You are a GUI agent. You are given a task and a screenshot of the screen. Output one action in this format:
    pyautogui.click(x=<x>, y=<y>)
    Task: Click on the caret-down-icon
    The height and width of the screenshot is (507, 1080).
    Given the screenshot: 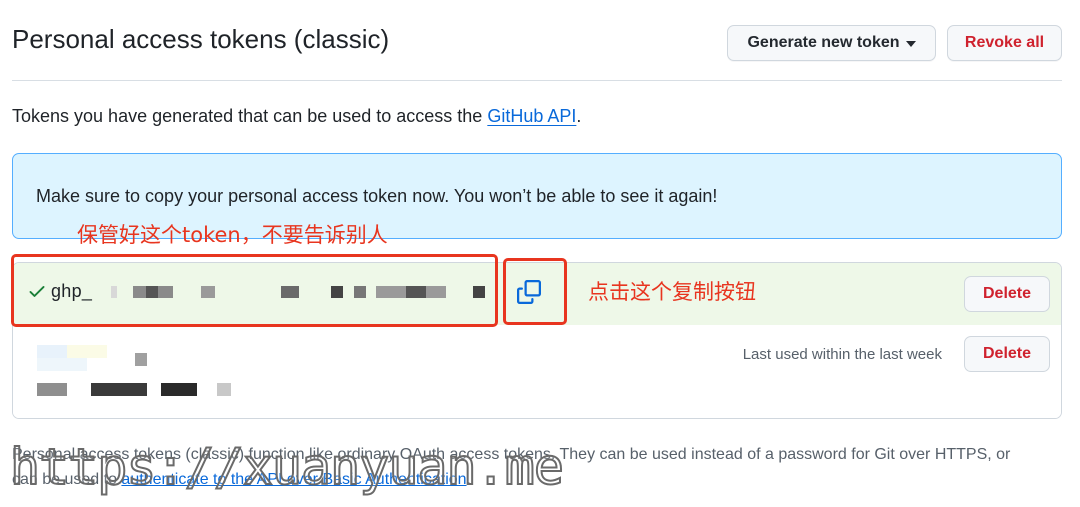 What is the action you would take?
    pyautogui.click(x=910, y=44)
    